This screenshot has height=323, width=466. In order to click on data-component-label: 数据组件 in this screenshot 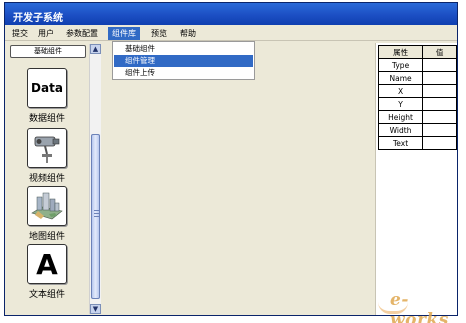, I will do `click(46, 119)`.